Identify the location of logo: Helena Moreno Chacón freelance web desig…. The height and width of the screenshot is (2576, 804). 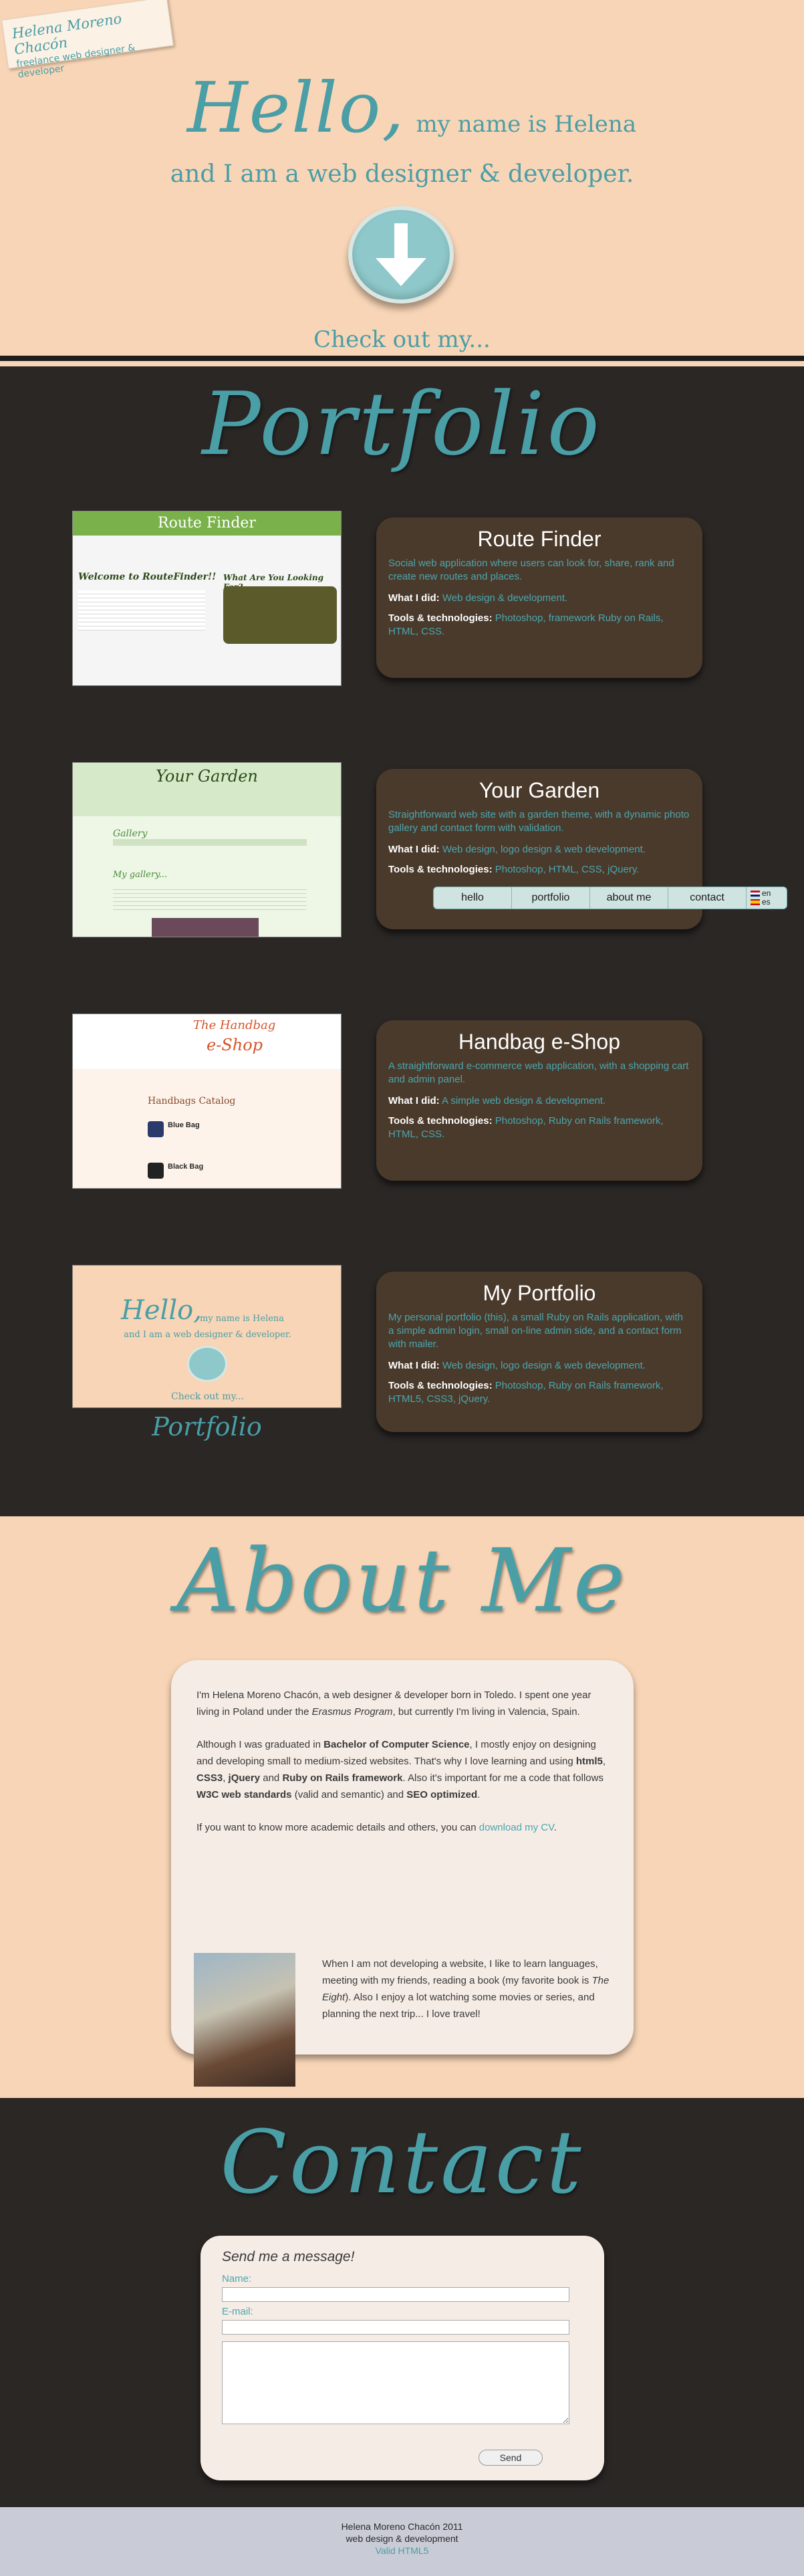
(87, 40).